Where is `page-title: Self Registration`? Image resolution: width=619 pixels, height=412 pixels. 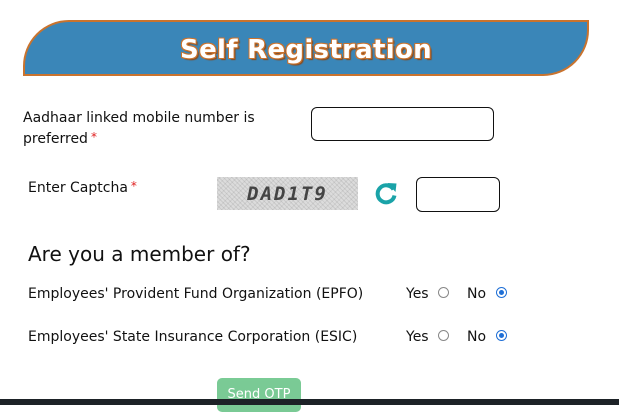
page-title: Self Registration is located at coordinates (306, 50).